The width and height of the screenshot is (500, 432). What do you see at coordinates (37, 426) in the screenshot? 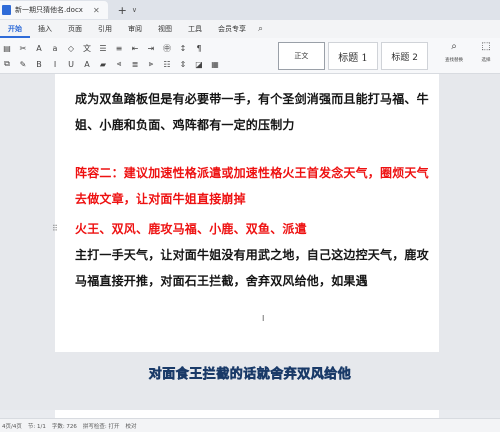
I see `status-section: 节: 1/1` at bounding box center [37, 426].